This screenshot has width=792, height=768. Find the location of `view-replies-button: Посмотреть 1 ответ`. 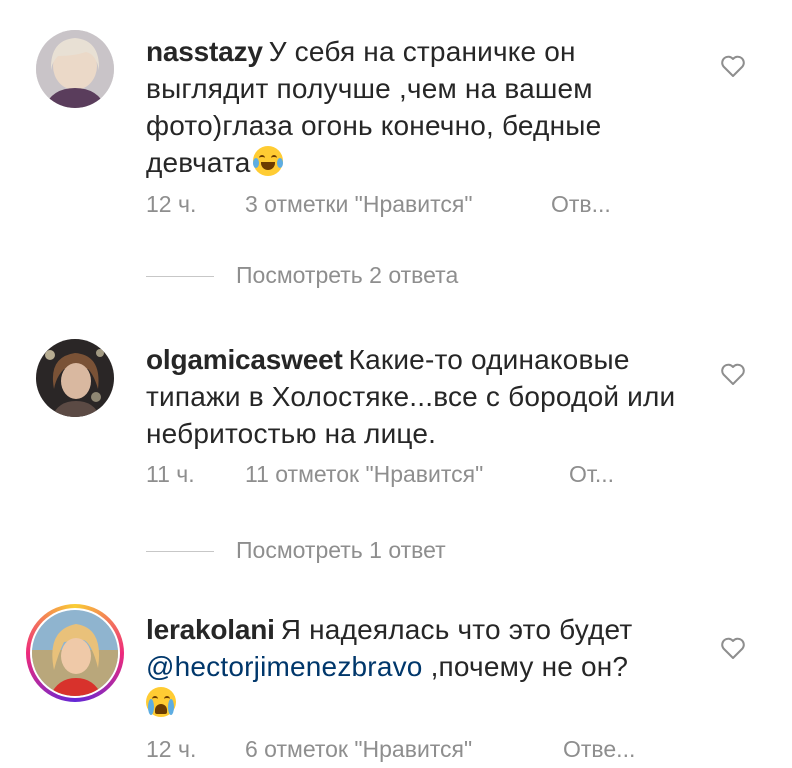

view-replies-button: Посмотреть 1 ответ is located at coordinates (296, 550).